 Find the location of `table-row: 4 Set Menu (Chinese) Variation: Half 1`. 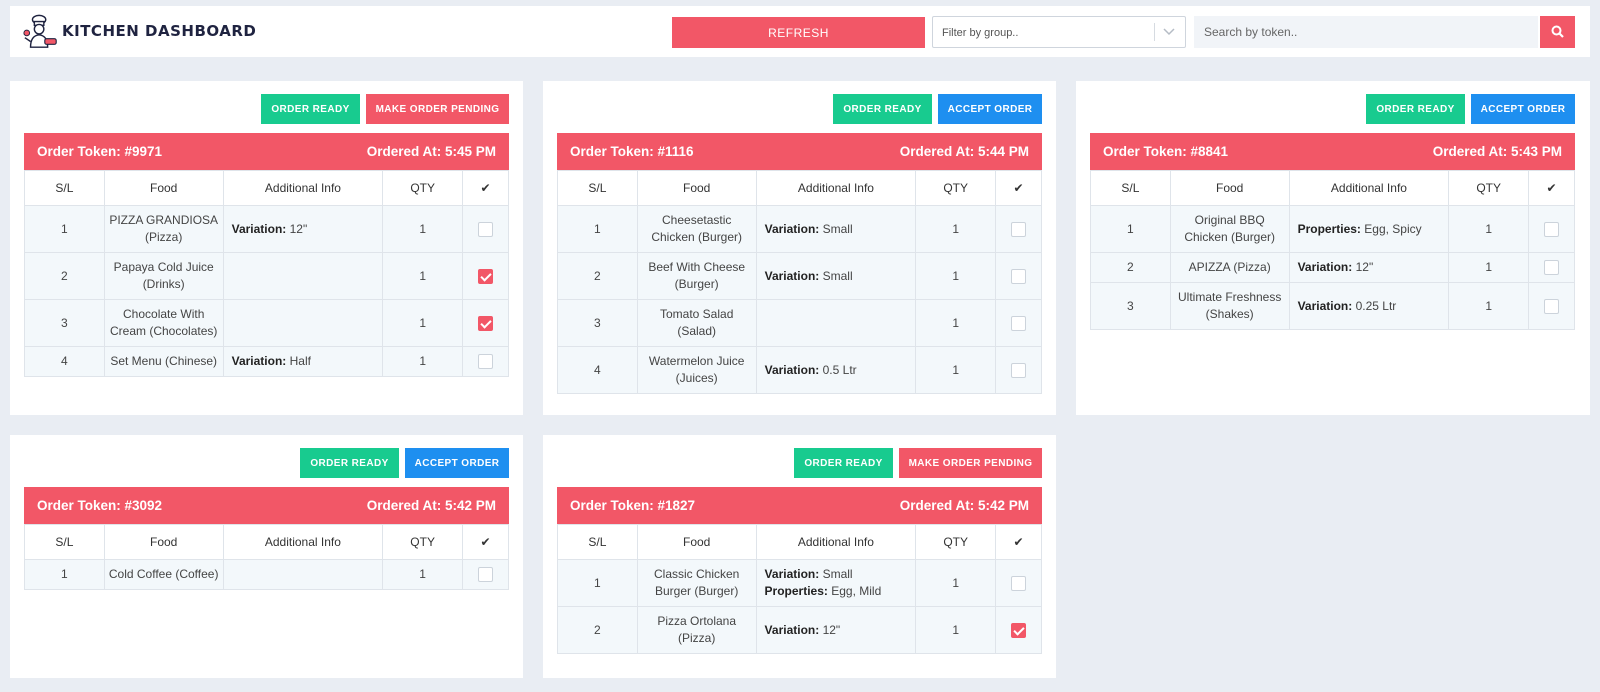

table-row: 4 Set Menu (Chinese) Variation: Half 1 is located at coordinates (266, 361).